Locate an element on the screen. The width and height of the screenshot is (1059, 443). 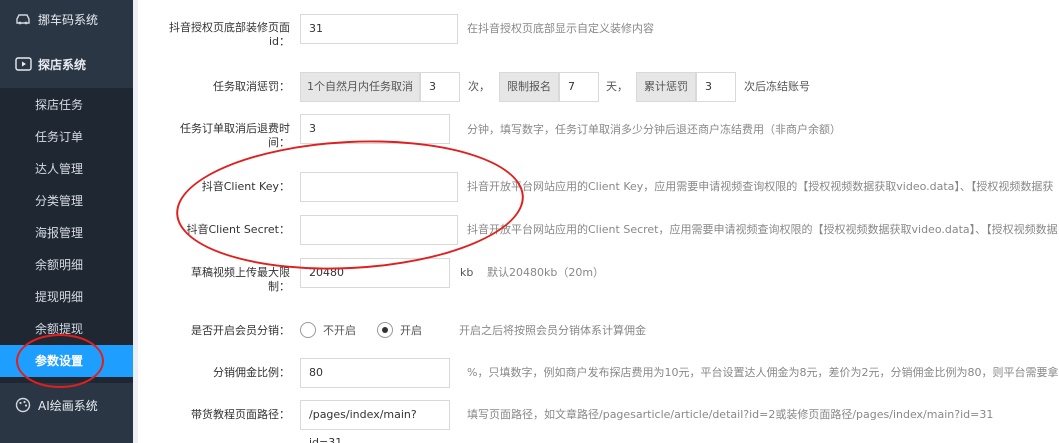
nav-group-ai-painting: AI绘画系统 is located at coordinates (66, 405).